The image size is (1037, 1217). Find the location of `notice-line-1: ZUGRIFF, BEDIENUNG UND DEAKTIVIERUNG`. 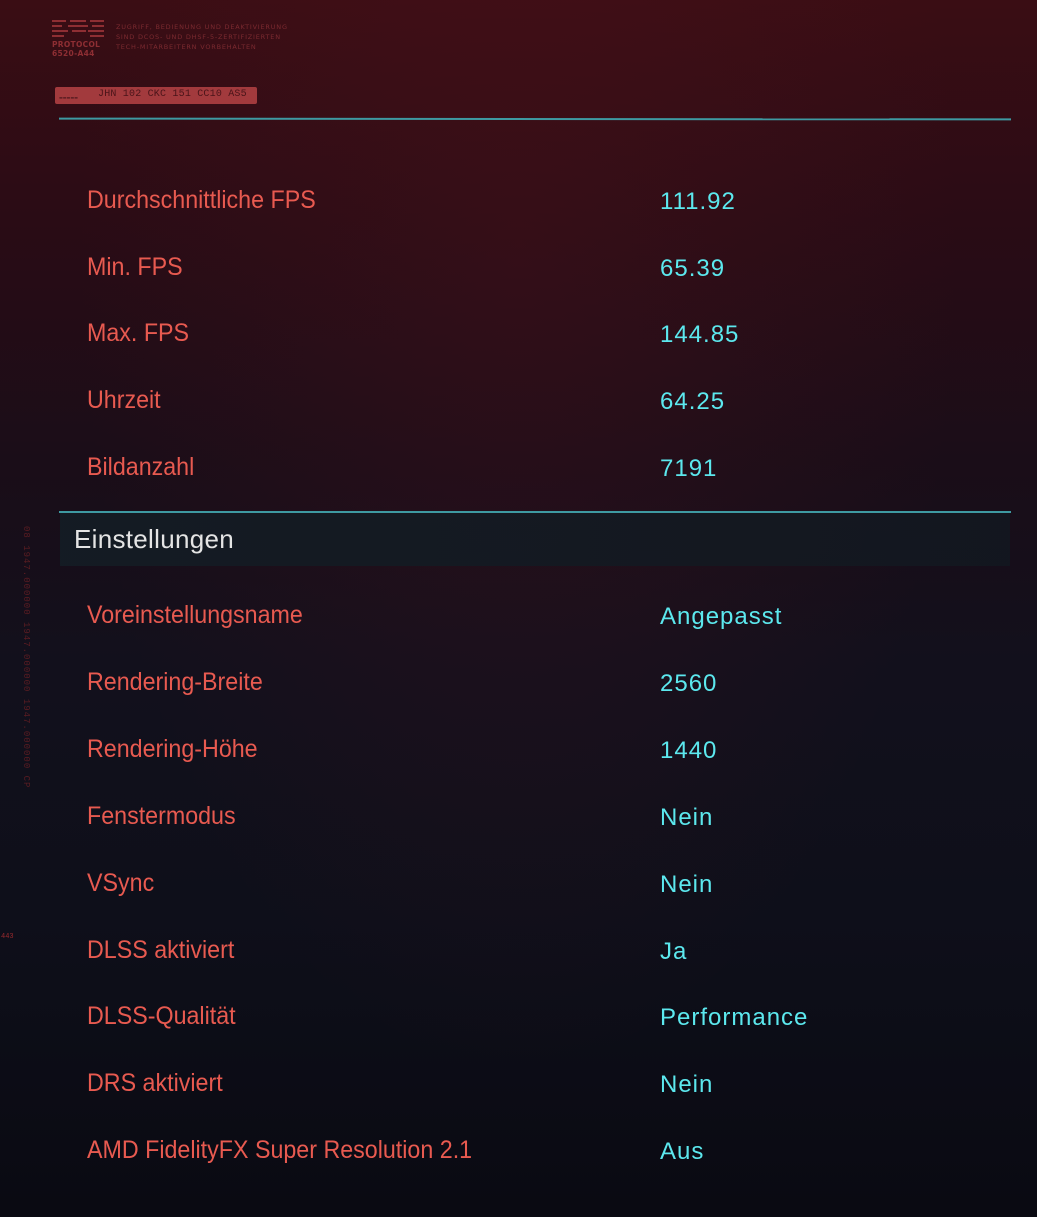

notice-line-1: ZUGRIFF, BEDIENUNG UND DEAKTIVIERUNG is located at coordinates (202, 27).